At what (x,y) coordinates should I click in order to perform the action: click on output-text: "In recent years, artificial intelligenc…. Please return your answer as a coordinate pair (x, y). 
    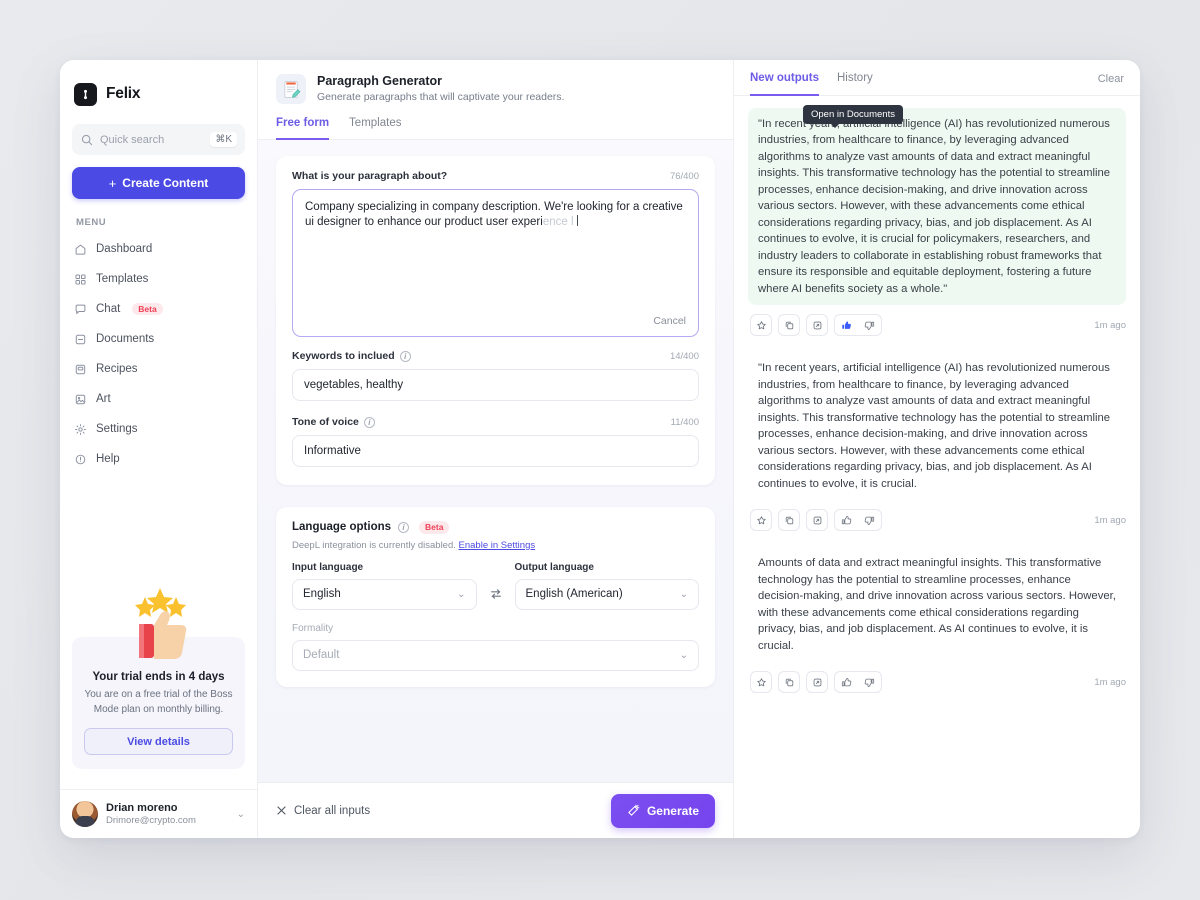
    Looking at the image, I should click on (937, 207).